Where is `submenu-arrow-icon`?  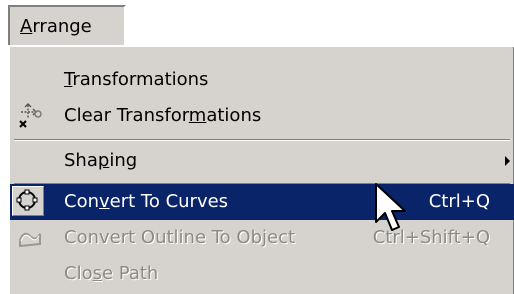 submenu-arrow-icon is located at coordinates (507, 161).